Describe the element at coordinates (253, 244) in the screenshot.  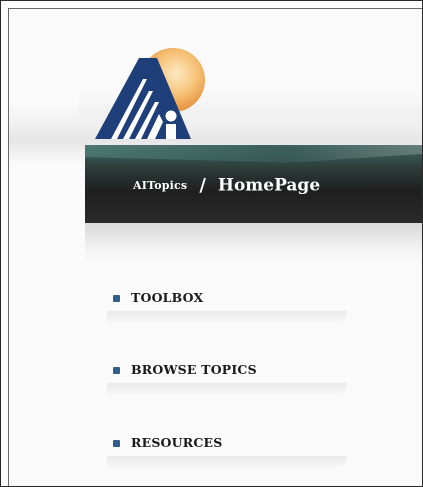
I see `header-shadow` at that location.